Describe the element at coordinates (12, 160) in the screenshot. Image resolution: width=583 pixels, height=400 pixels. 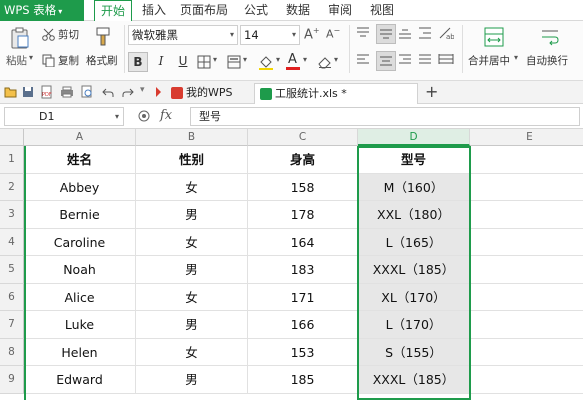
I see `row-header: 1` at that location.